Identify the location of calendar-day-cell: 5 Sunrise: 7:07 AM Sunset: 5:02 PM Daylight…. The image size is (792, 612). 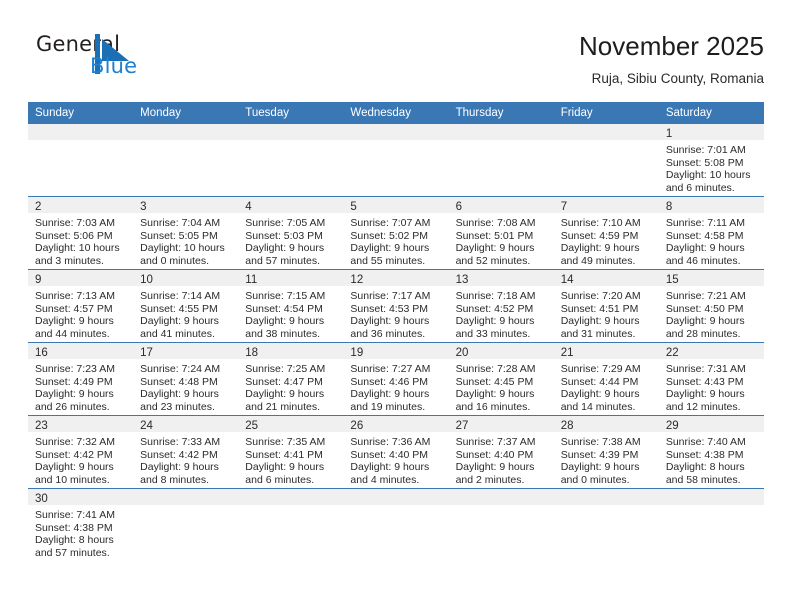
(396, 233).